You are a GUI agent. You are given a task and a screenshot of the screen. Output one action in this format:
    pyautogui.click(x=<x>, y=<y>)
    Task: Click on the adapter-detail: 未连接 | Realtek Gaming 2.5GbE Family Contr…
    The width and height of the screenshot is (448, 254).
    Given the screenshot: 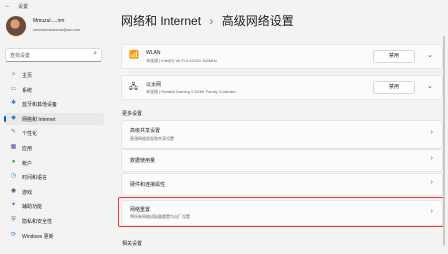 What is the action you would take?
    pyautogui.click(x=191, y=91)
    